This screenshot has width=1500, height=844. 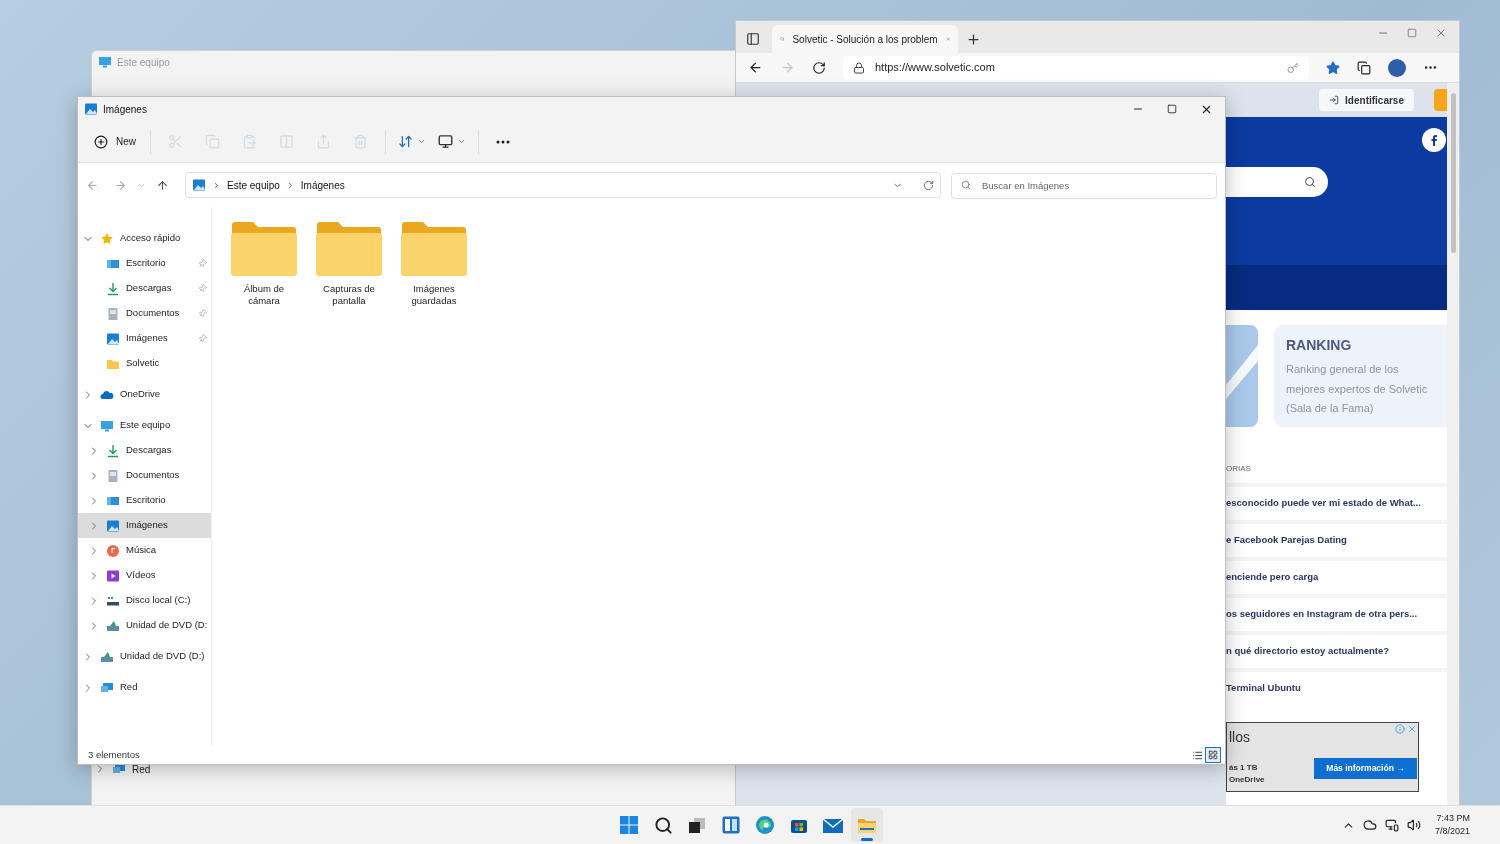 What do you see at coordinates (1452, 831) in the screenshot?
I see `clock-date: 7/8/2021` at bounding box center [1452, 831].